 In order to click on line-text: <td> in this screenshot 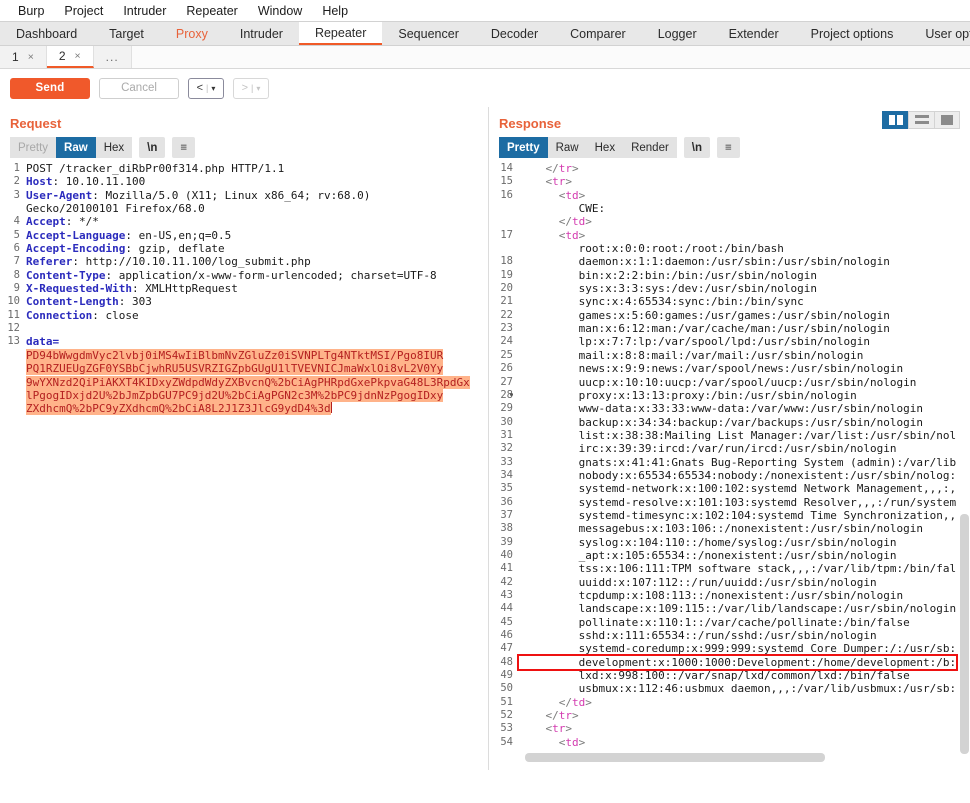, I will do `click(552, 742)`.